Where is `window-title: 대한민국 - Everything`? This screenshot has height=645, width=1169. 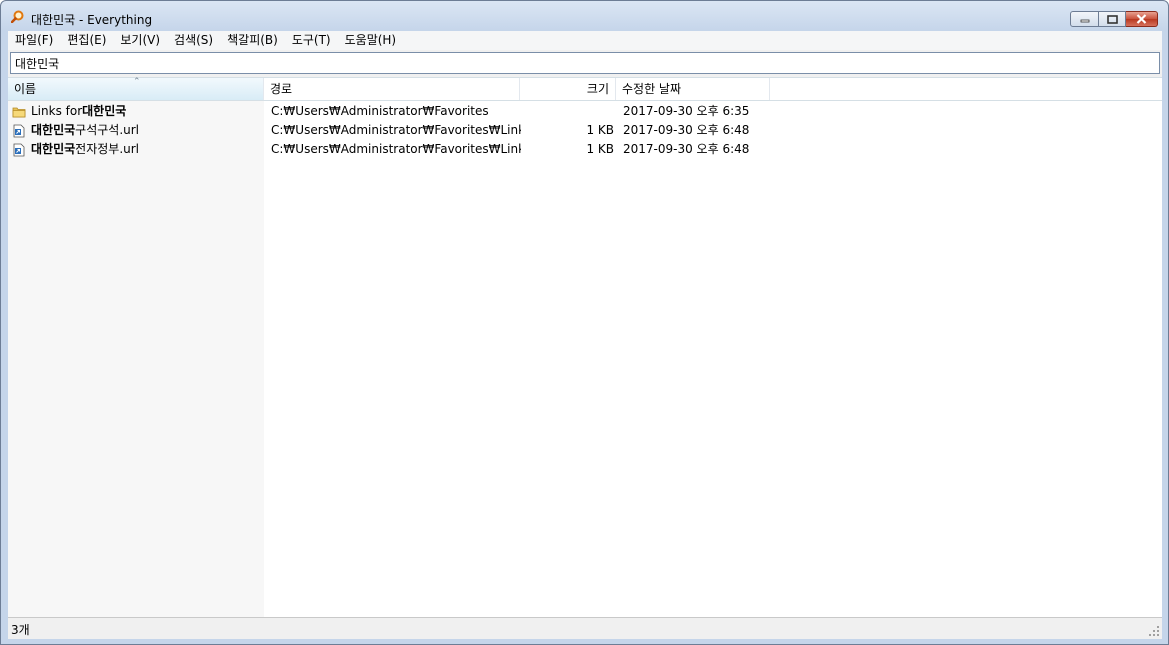
window-title: 대한민국 - Everything is located at coordinates (92, 20).